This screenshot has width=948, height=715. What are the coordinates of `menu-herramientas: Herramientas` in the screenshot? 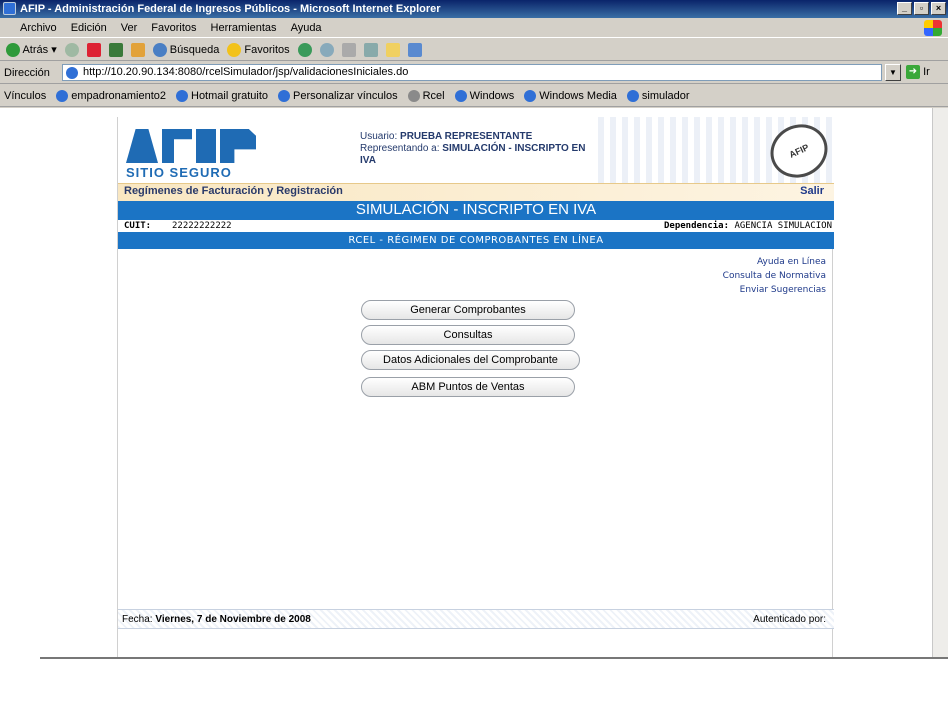 It's located at (244, 27).